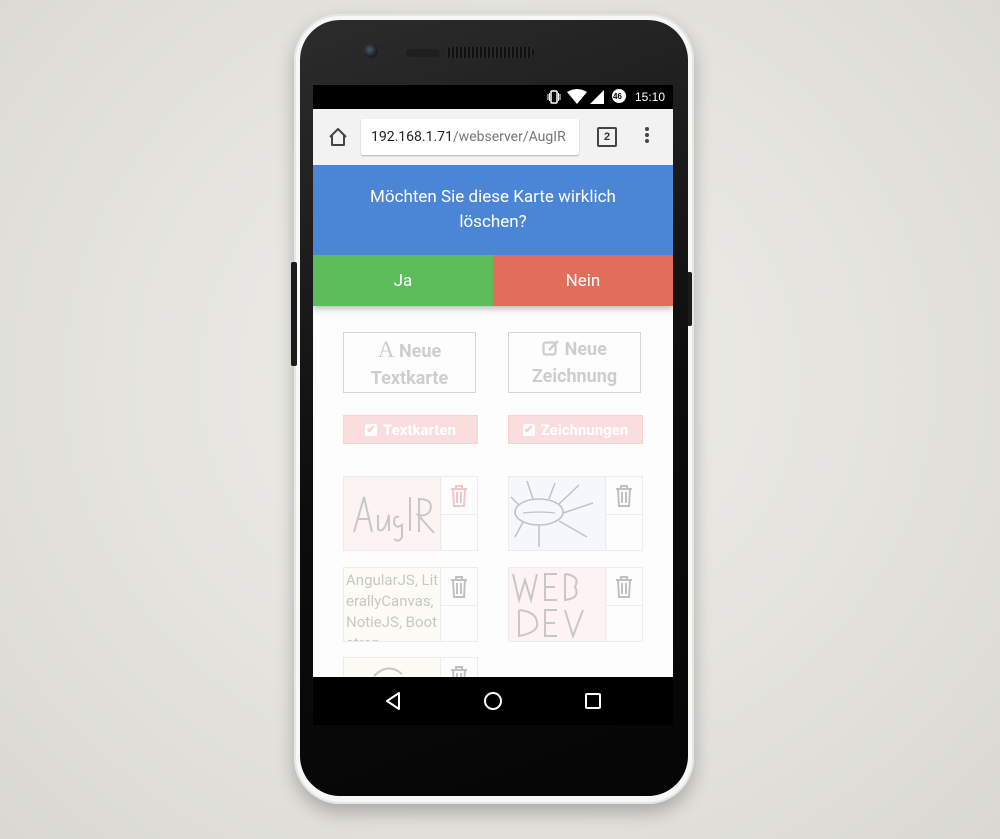 This screenshot has width=1000, height=839. What do you see at coordinates (554, 97) in the screenshot?
I see `vibrate-icon` at bounding box center [554, 97].